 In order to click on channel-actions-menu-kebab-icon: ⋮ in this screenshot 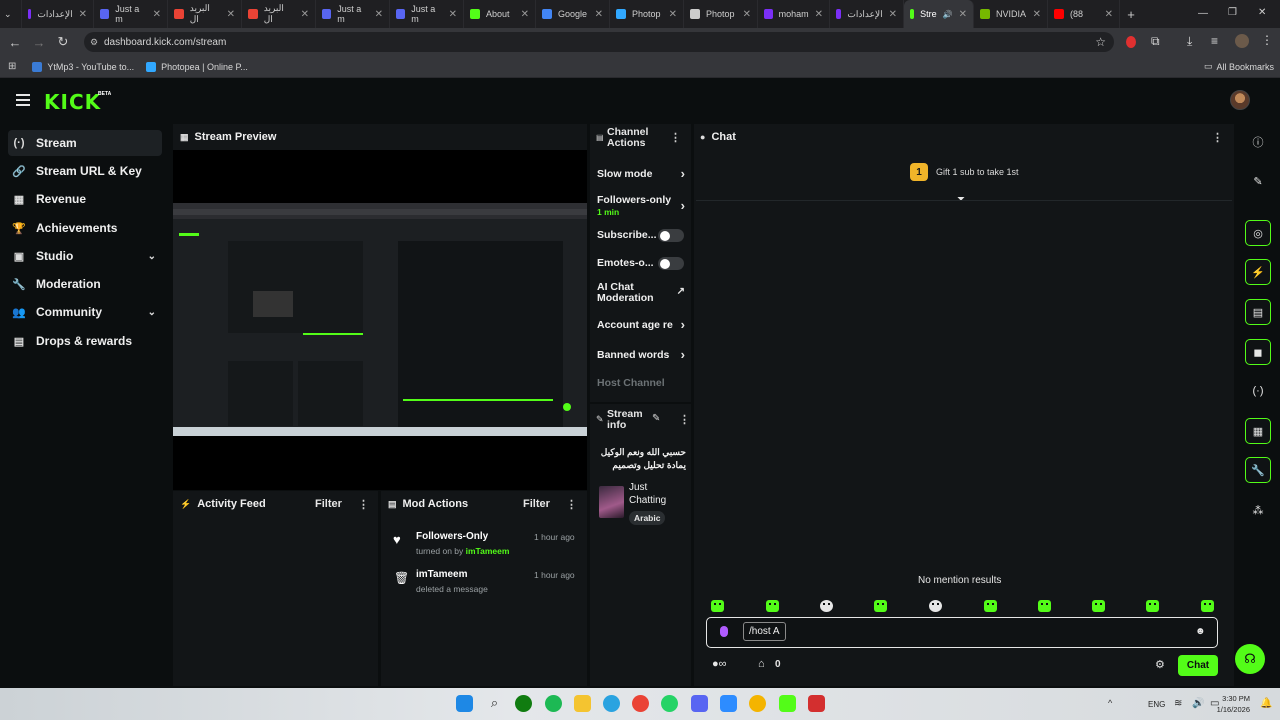, I will do `click(675, 137)`.